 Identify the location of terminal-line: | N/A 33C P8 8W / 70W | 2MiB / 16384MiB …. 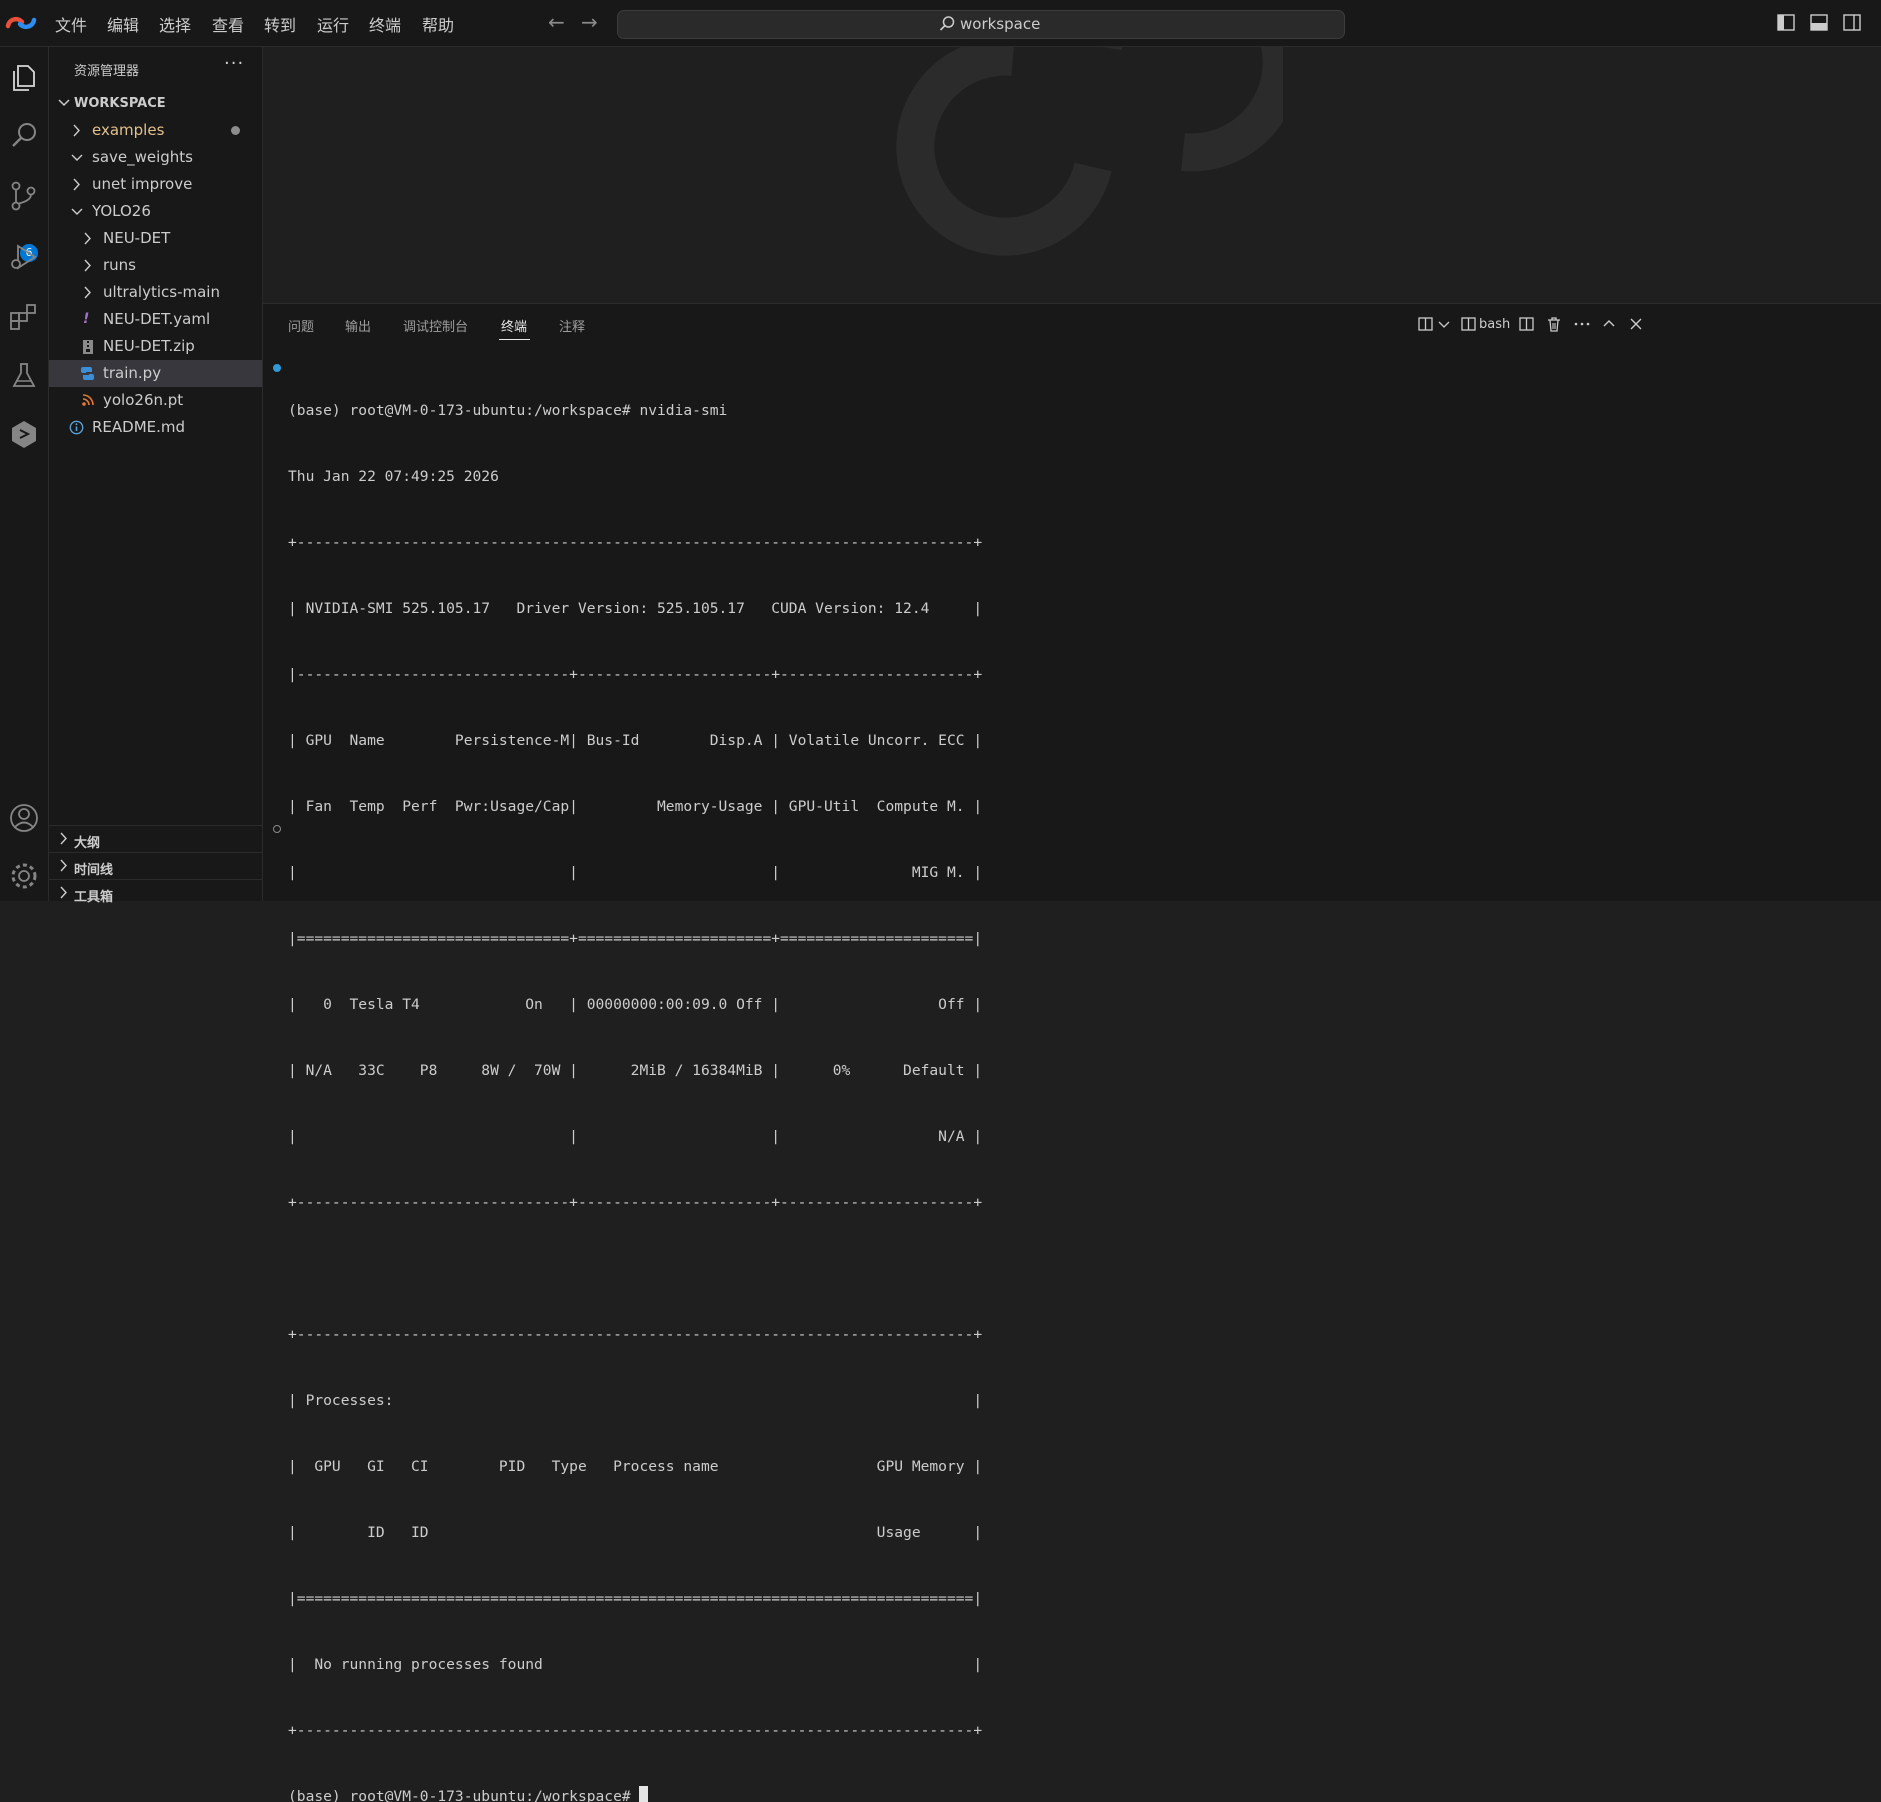
(635, 1070).